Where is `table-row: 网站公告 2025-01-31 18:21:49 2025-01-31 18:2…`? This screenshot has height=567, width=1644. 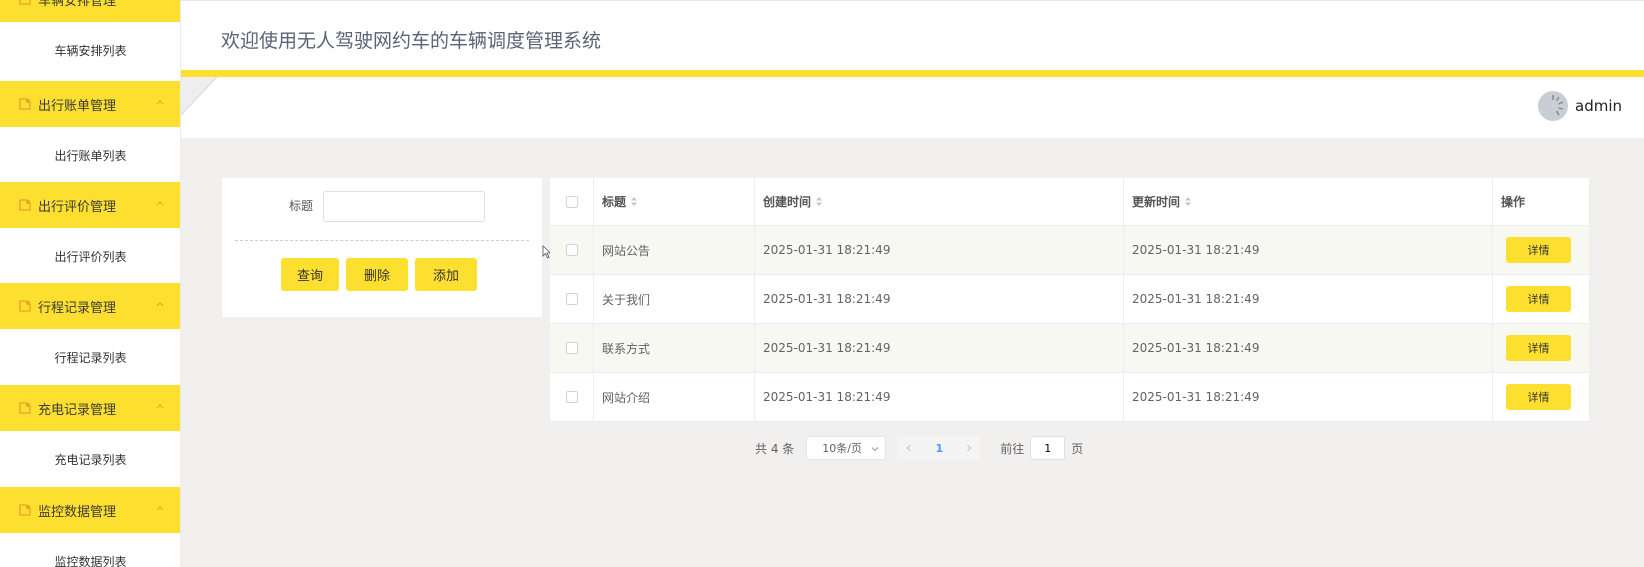
table-row: 网站公告 2025-01-31 18:21:49 2025-01-31 18:2… is located at coordinates (1069, 250).